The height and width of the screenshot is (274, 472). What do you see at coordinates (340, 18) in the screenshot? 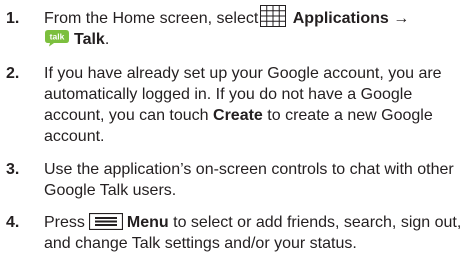
I see `applications-label: Applications` at bounding box center [340, 18].